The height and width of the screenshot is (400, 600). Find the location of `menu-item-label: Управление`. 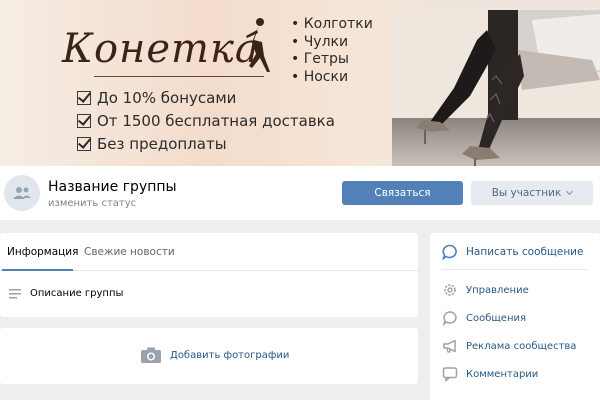

menu-item-label: Управление is located at coordinates (497, 290).